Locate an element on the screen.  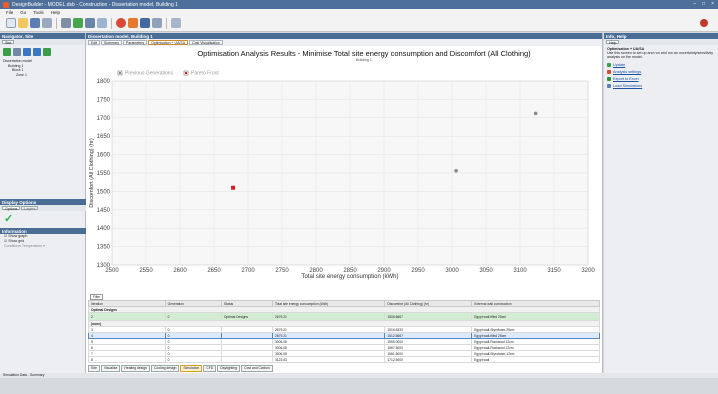
x-tick-label: 2600 is located at coordinates (180, 271).